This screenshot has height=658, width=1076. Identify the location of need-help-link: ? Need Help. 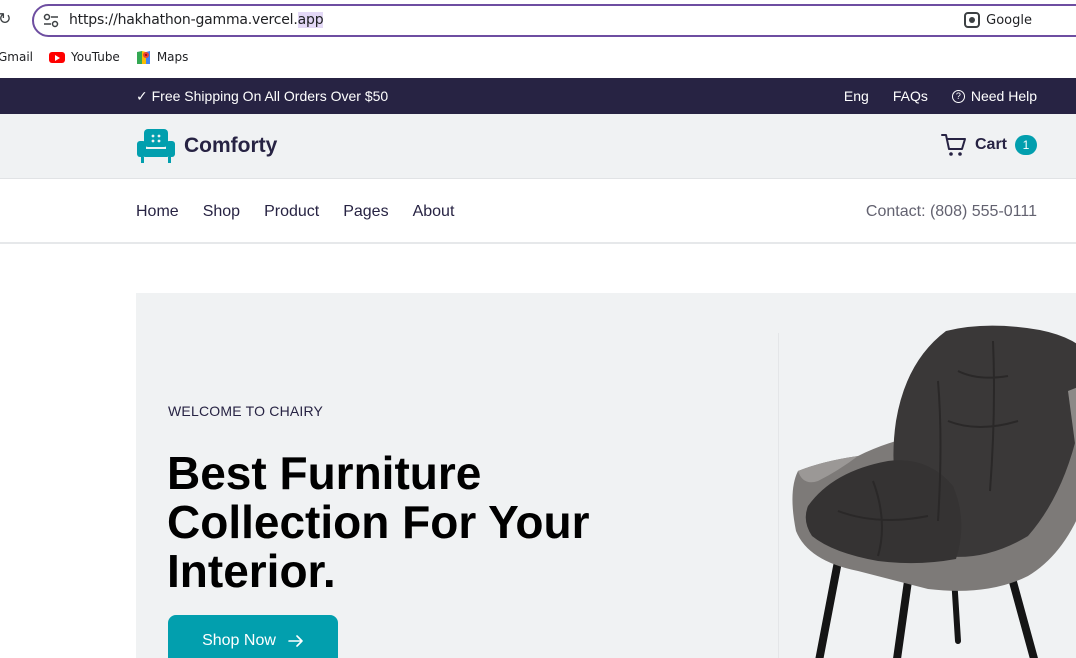
(994, 96).